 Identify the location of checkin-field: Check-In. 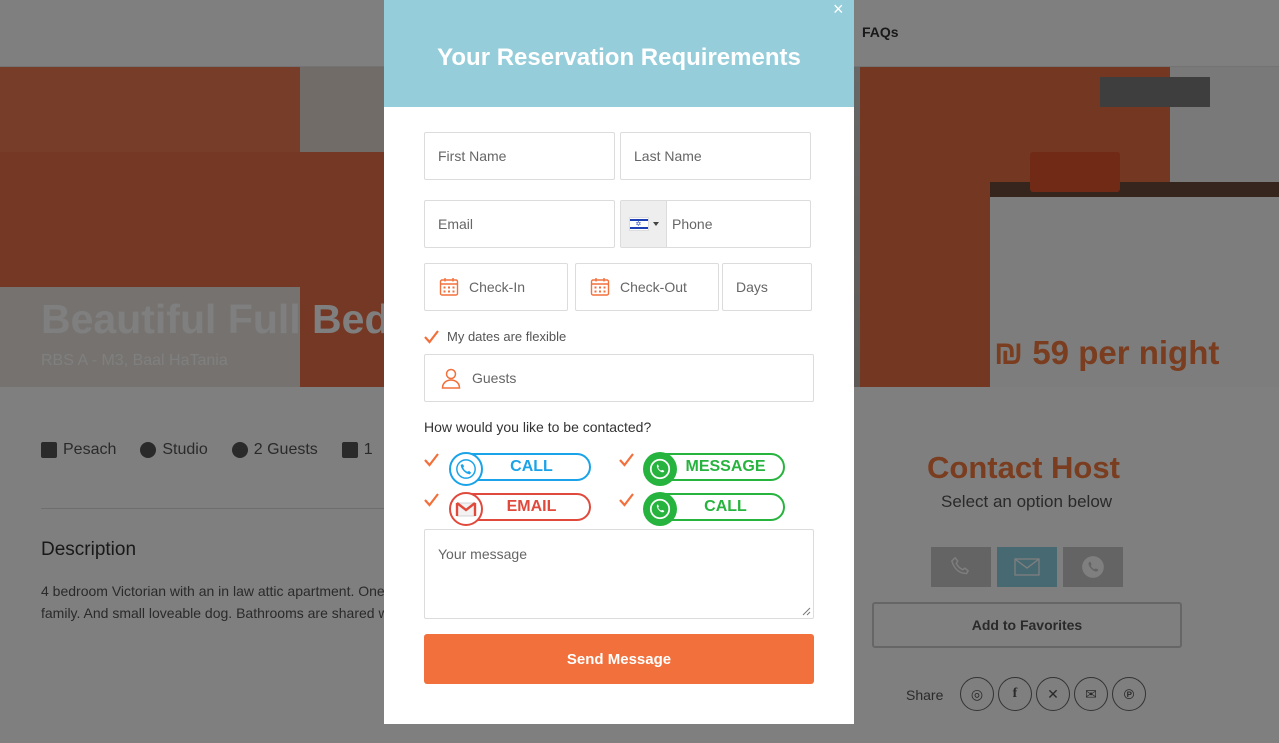
(496, 287).